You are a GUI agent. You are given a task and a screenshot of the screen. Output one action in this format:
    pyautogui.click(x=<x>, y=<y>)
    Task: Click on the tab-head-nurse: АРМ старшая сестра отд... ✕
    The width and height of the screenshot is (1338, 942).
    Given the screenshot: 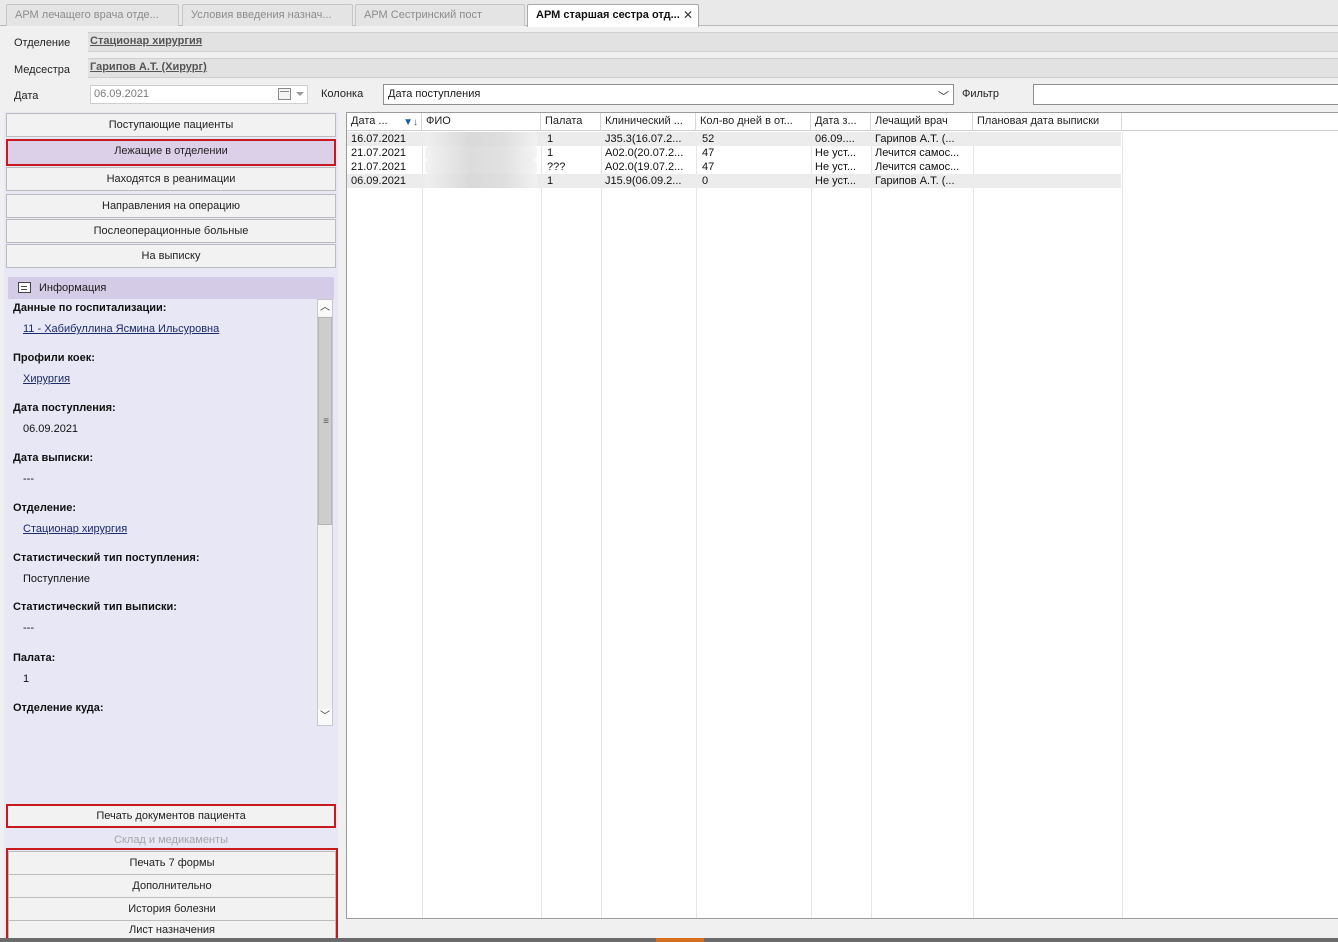 What is the action you would take?
    pyautogui.click(x=613, y=15)
    